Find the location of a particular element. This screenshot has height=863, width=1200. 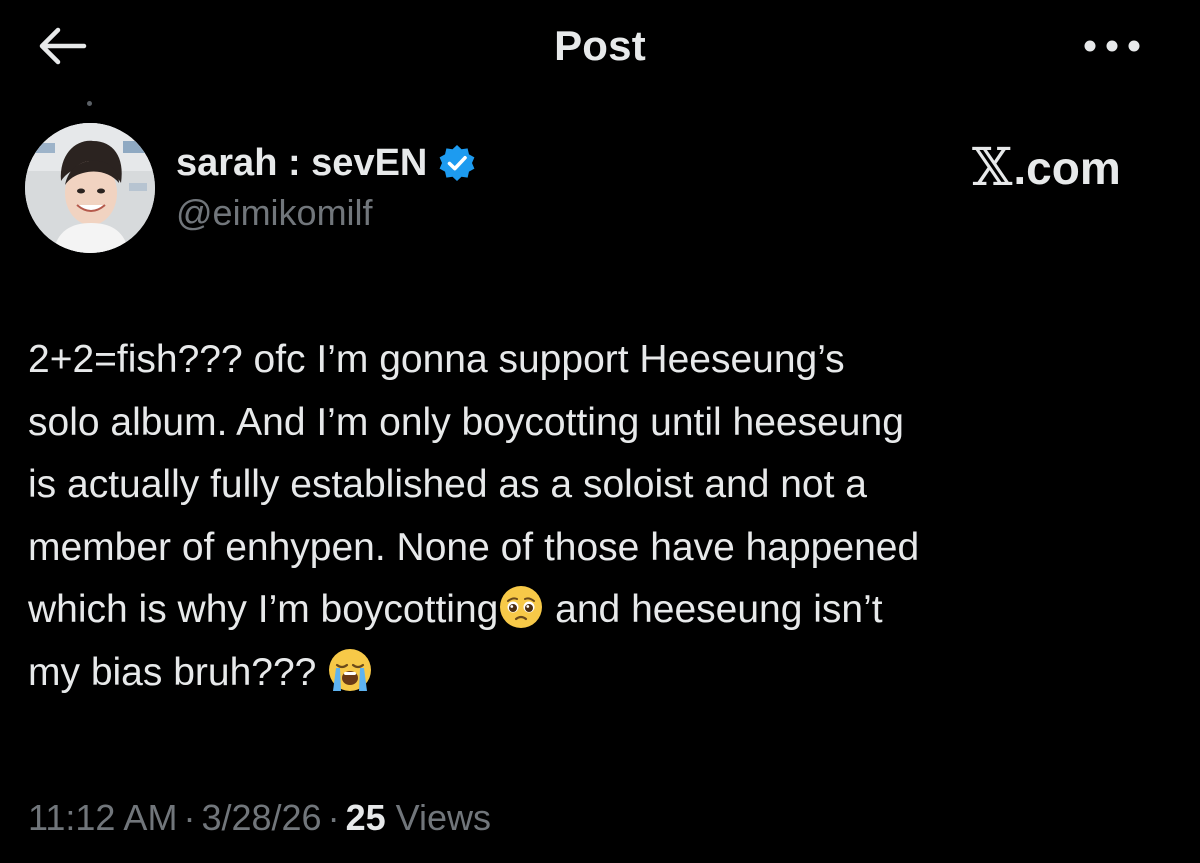

author-display-name: sarah : sevEN is located at coordinates (301, 163).